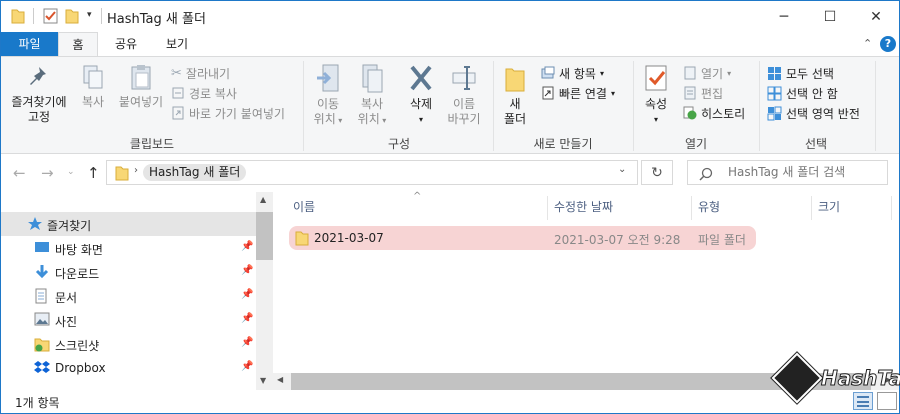 The width and height of the screenshot is (900, 414). Describe the element at coordinates (548, 72) in the screenshot. I see `new-item-icon` at that location.